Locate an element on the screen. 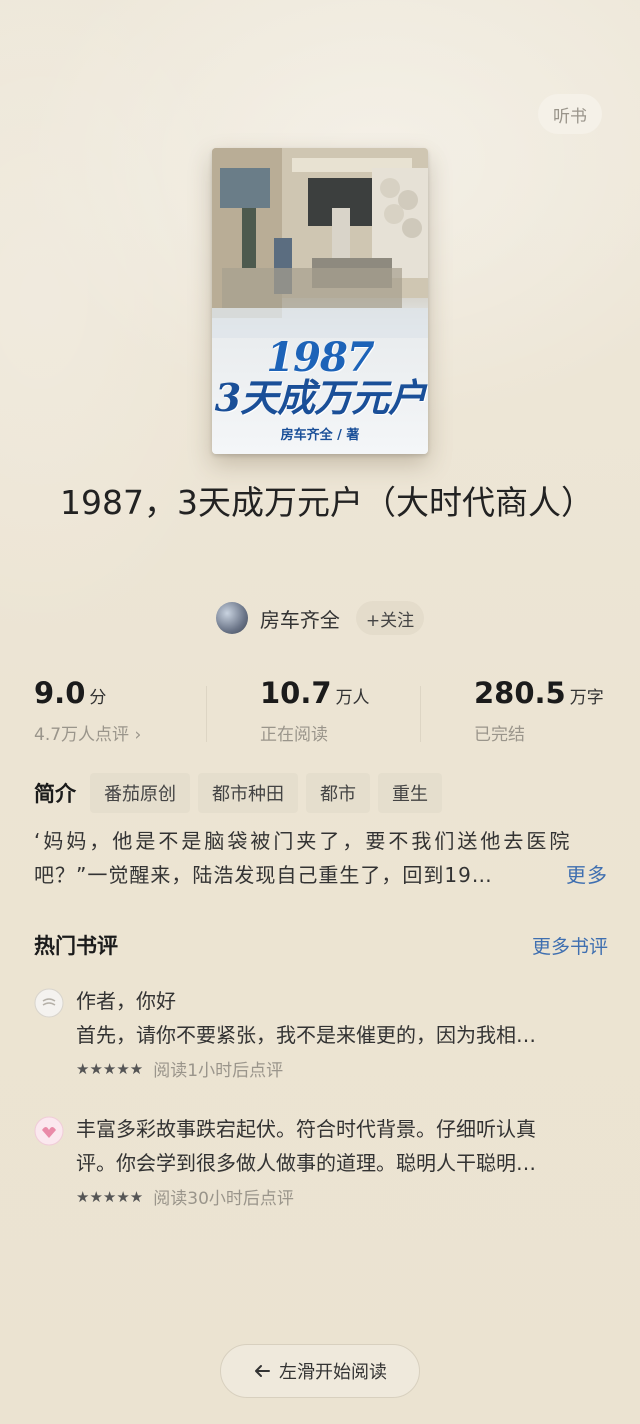  reviews-header: 热门书评 更多书评 is located at coordinates (321, 945).